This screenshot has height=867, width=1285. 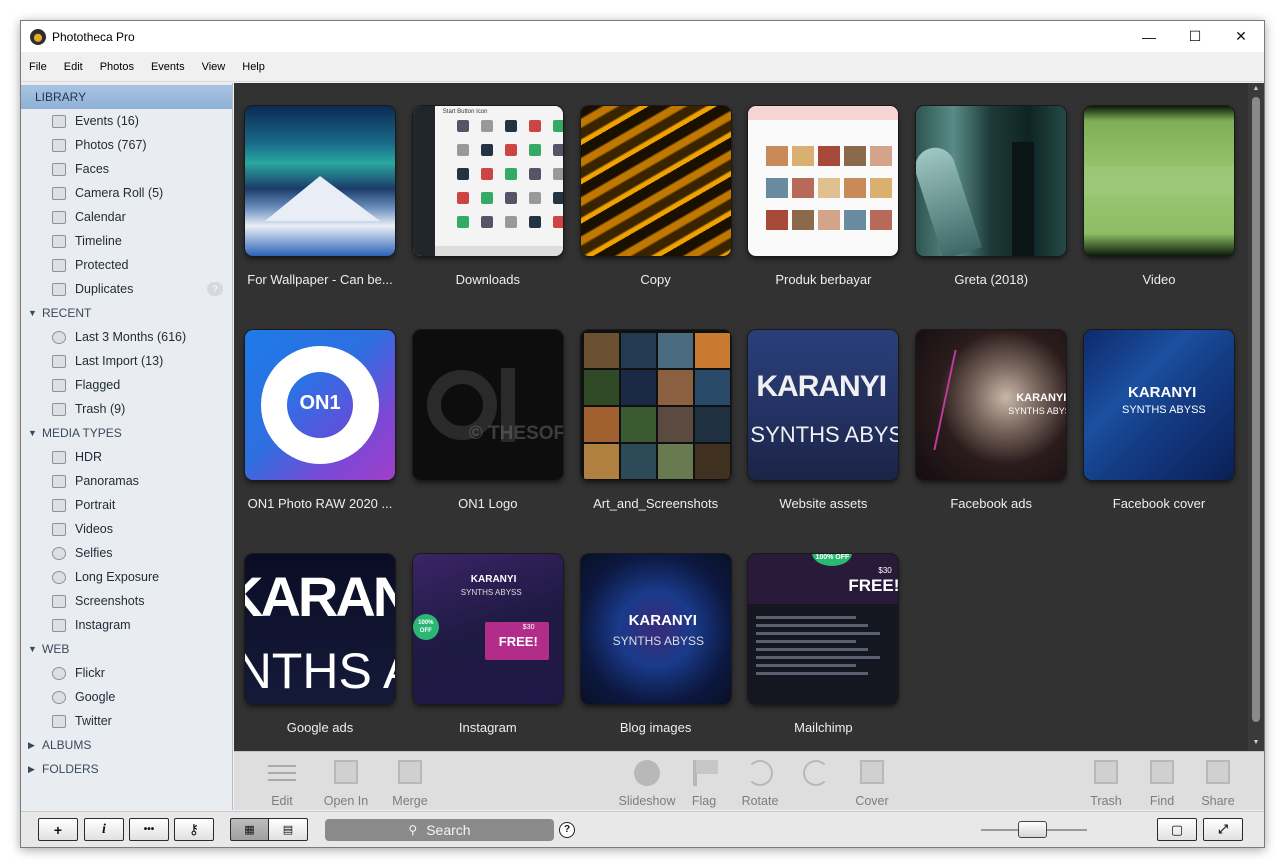 I want to click on sidebar-item-timeline: Timeline, so click(x=126, y=241).